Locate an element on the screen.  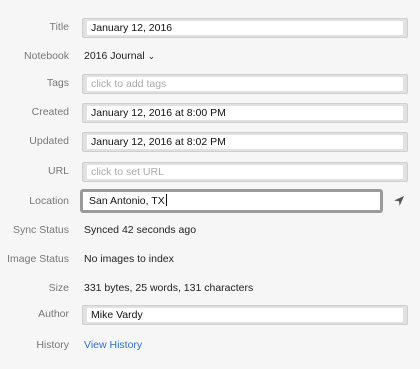
url-field: click to set URL is located at coordinates (245, 172).